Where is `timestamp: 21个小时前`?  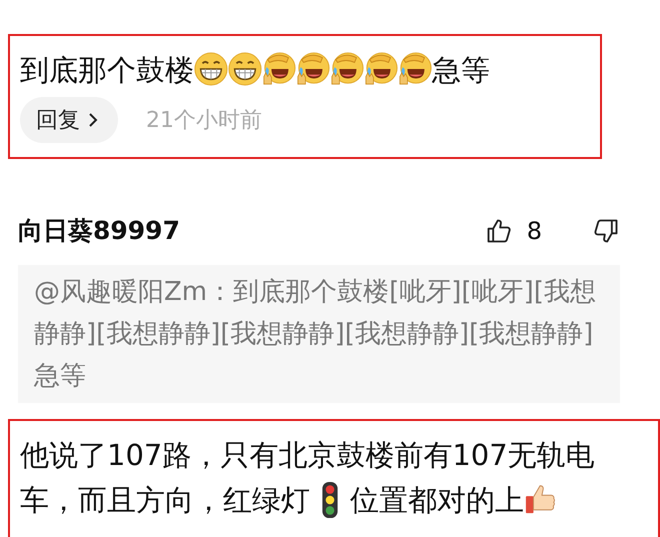 timestamp: 21个小时前 is located at coordinates (204, 121).